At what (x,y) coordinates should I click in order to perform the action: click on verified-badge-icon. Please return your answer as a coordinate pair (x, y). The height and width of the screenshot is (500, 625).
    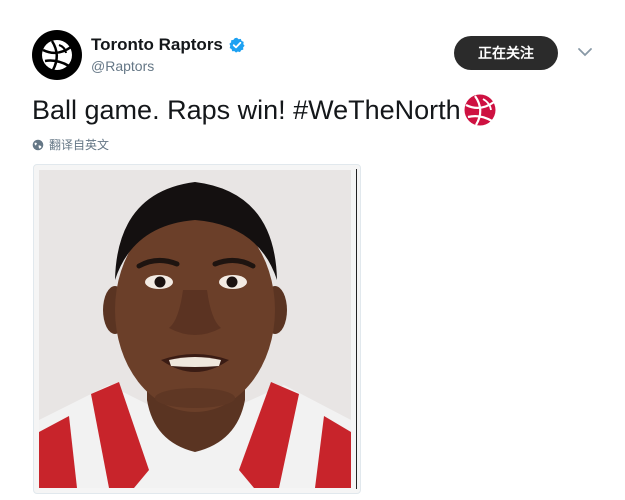
    Looking at the image, I should click on (237, 45).